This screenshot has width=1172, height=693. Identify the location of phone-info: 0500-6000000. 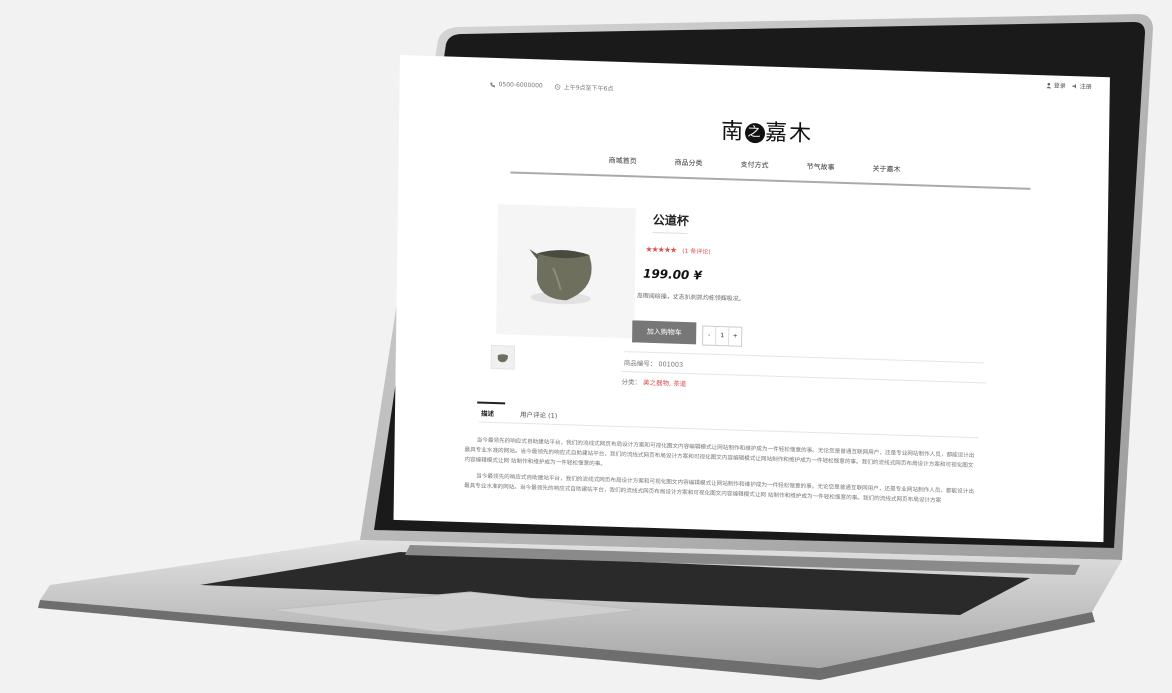
(516, 85).